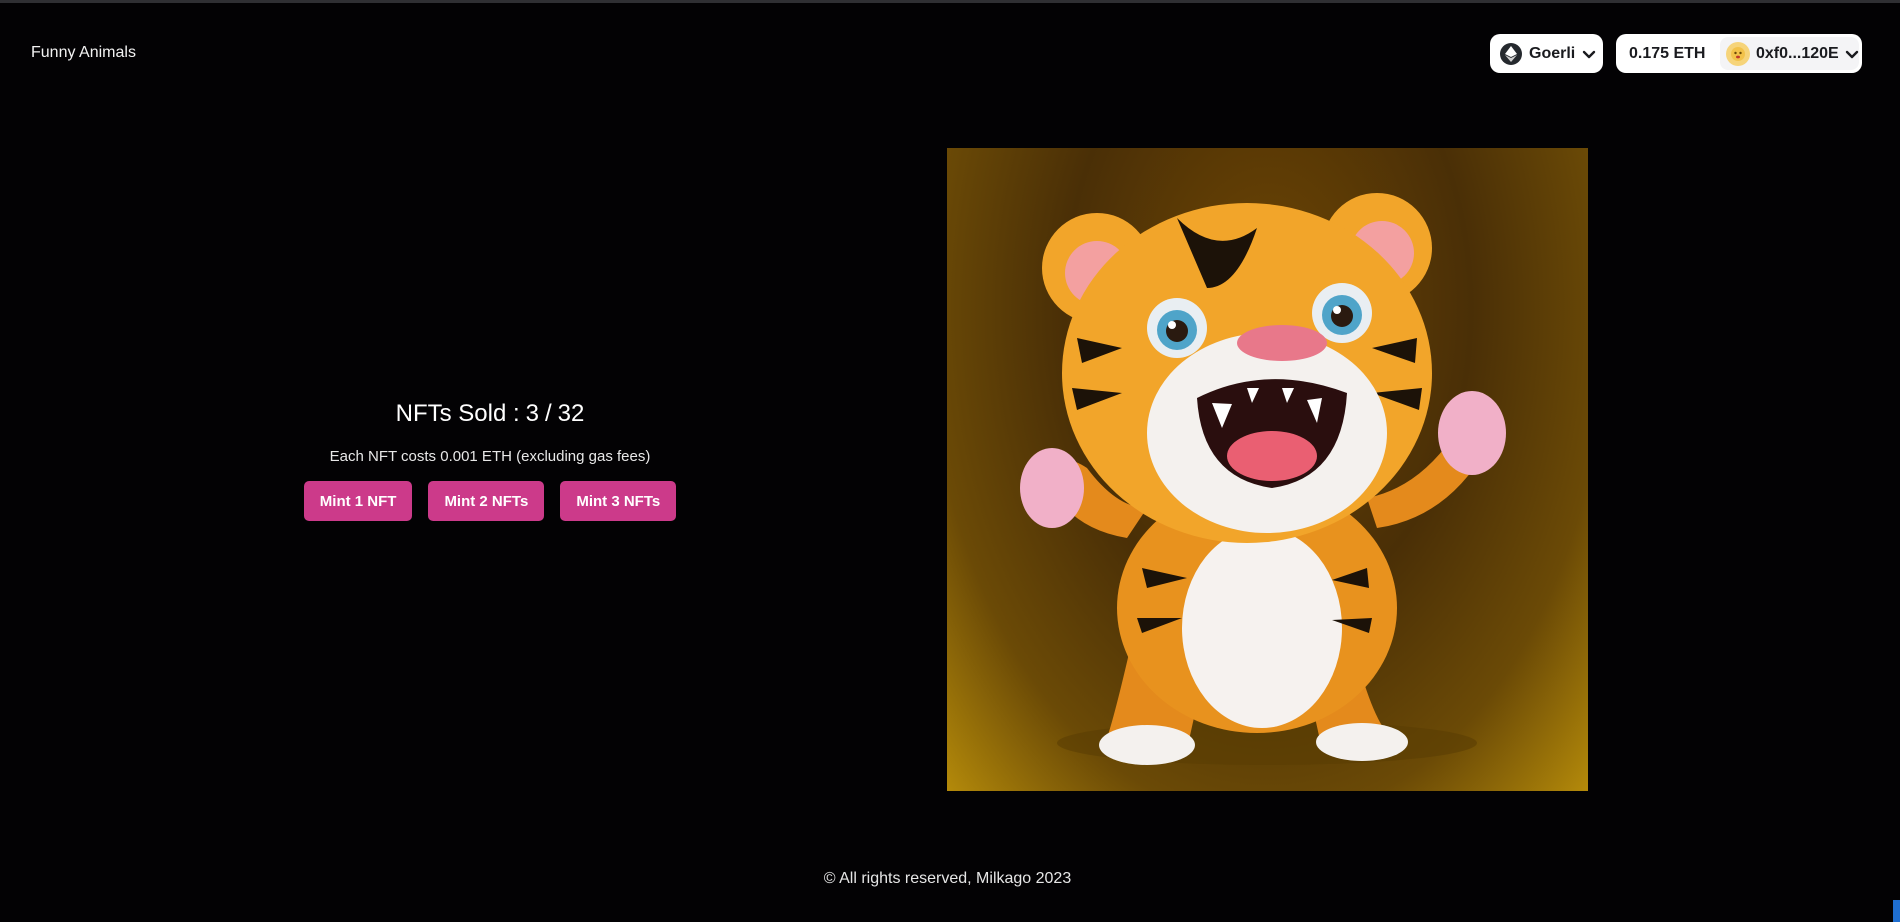 Image resolution: width=1900 pixels, height=922 pixels. I want to click on taskbar-corner-indicator, so click(1896, 911).